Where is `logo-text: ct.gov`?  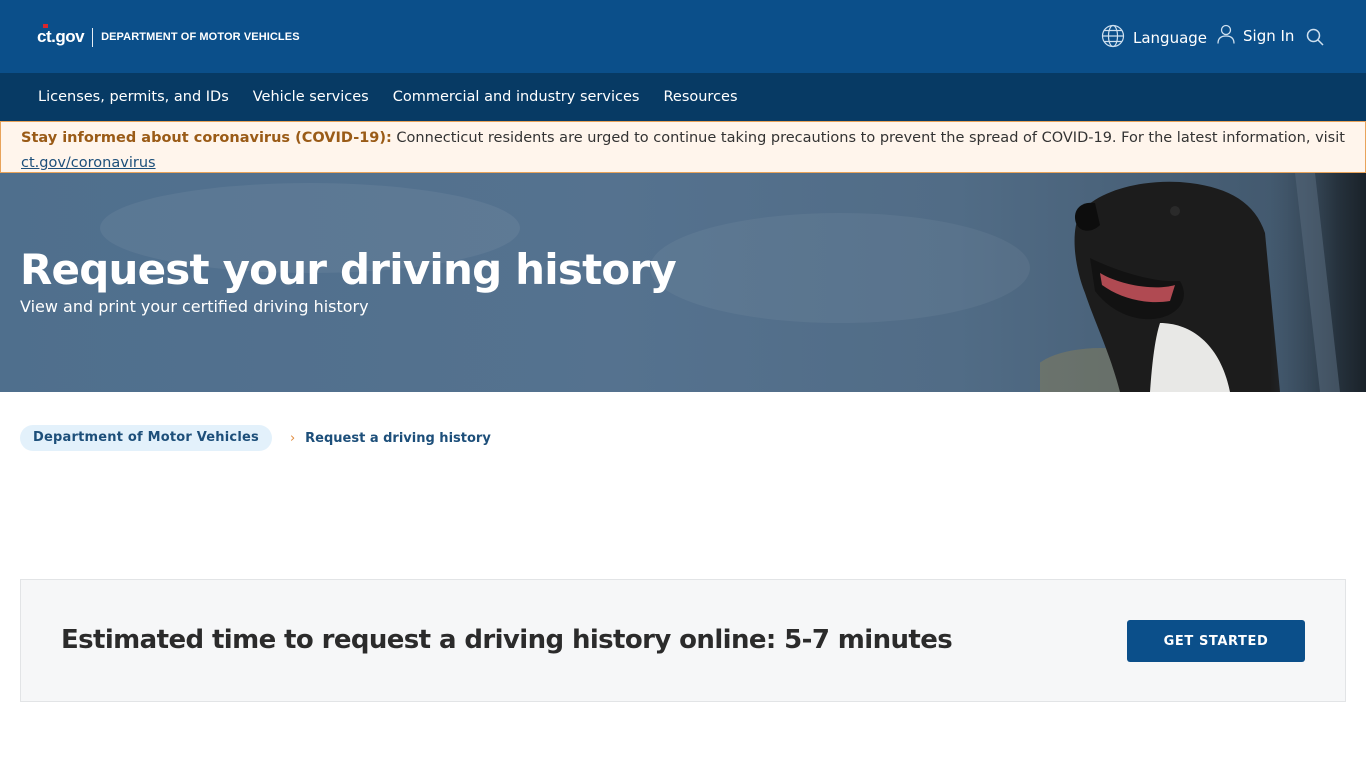
logo-text: ct.gov is located at coordinates (61, 36).